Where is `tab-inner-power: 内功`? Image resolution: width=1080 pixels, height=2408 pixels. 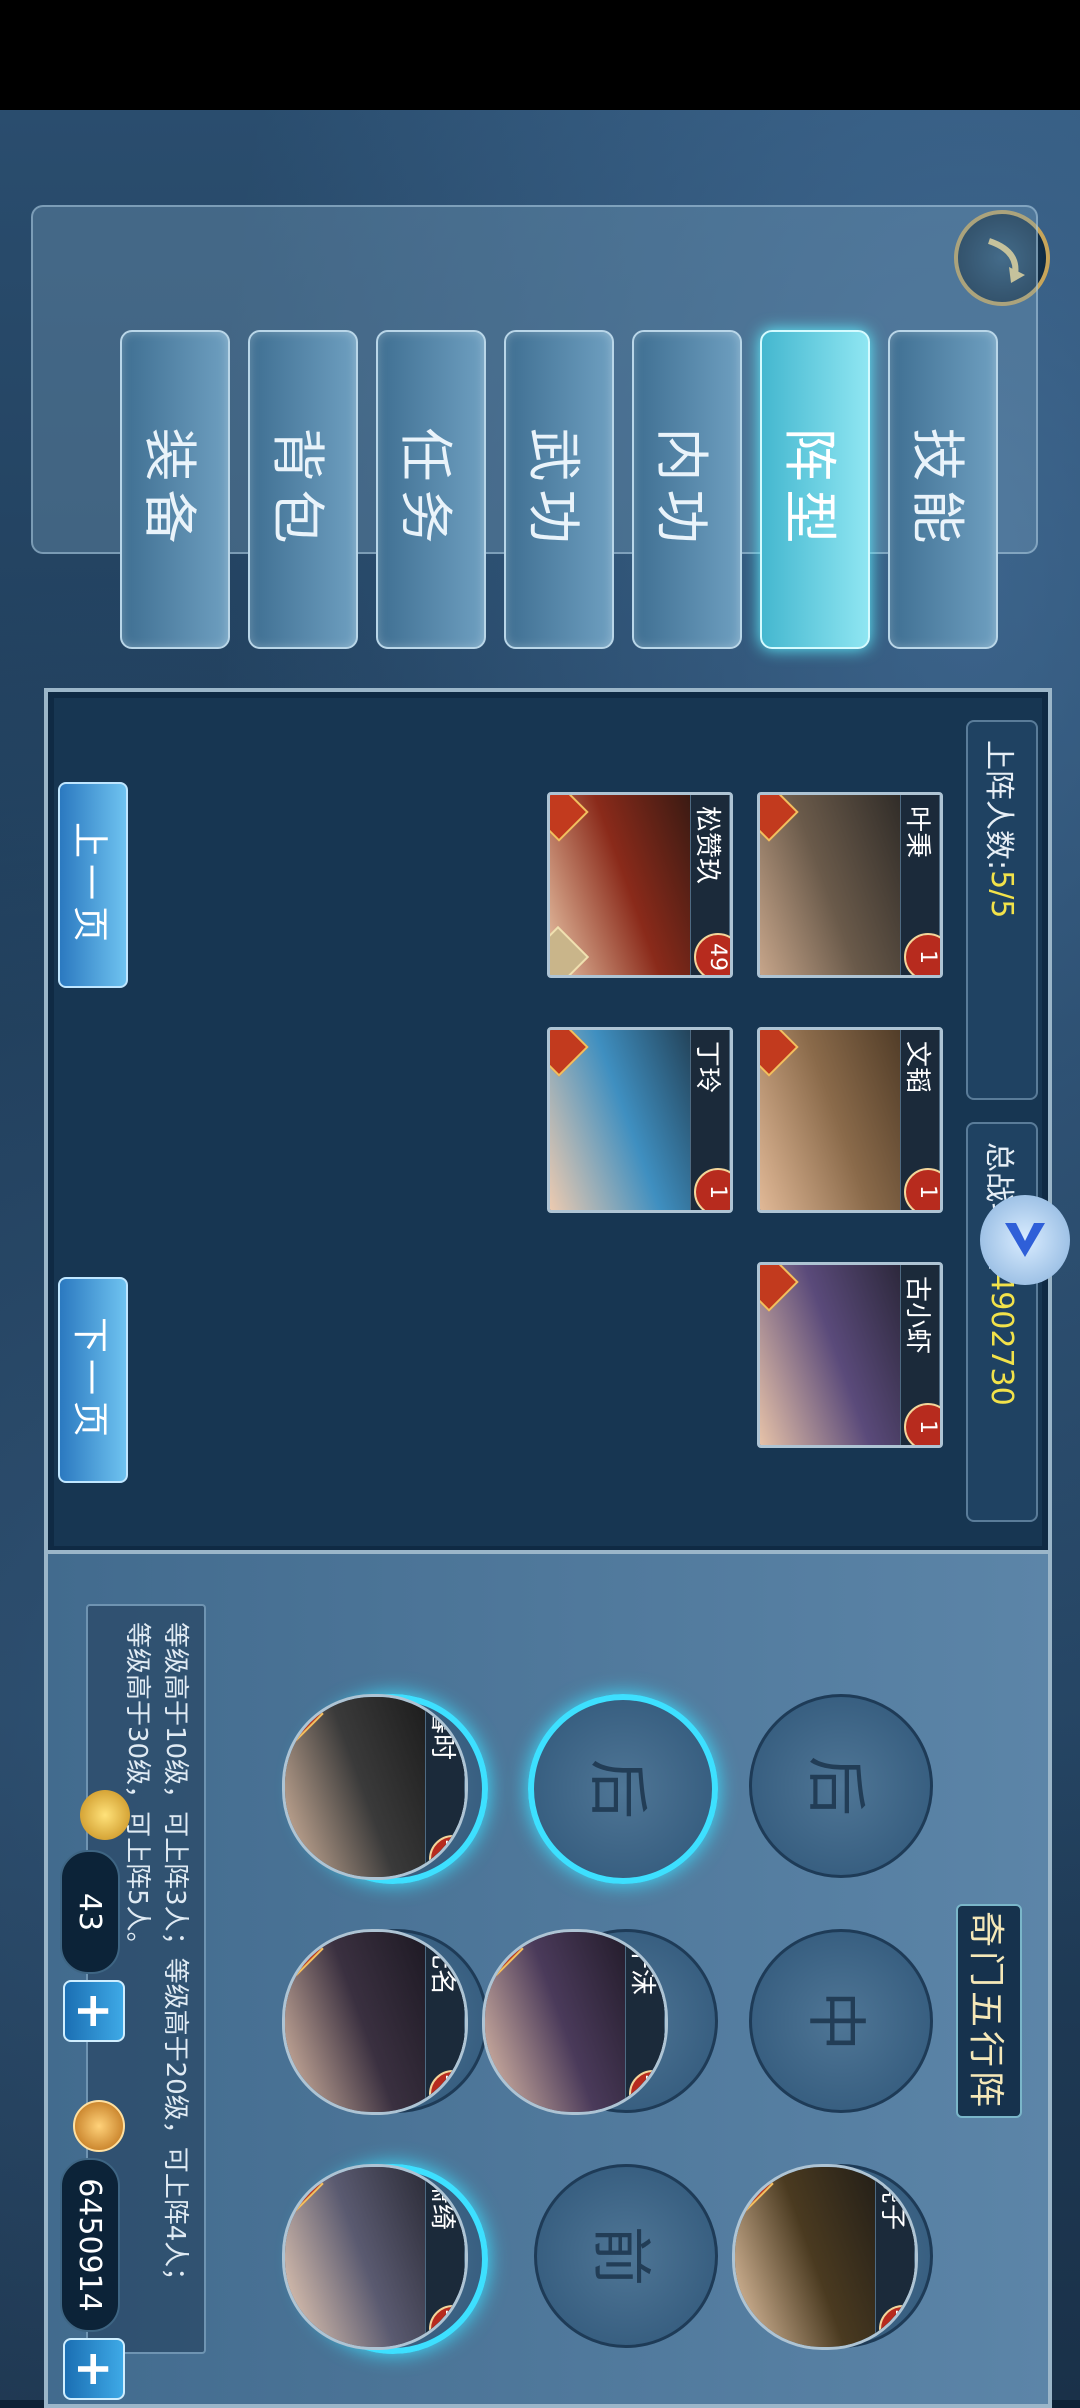 tab-inner-power: 内功 is located at coordinates (687, 489).